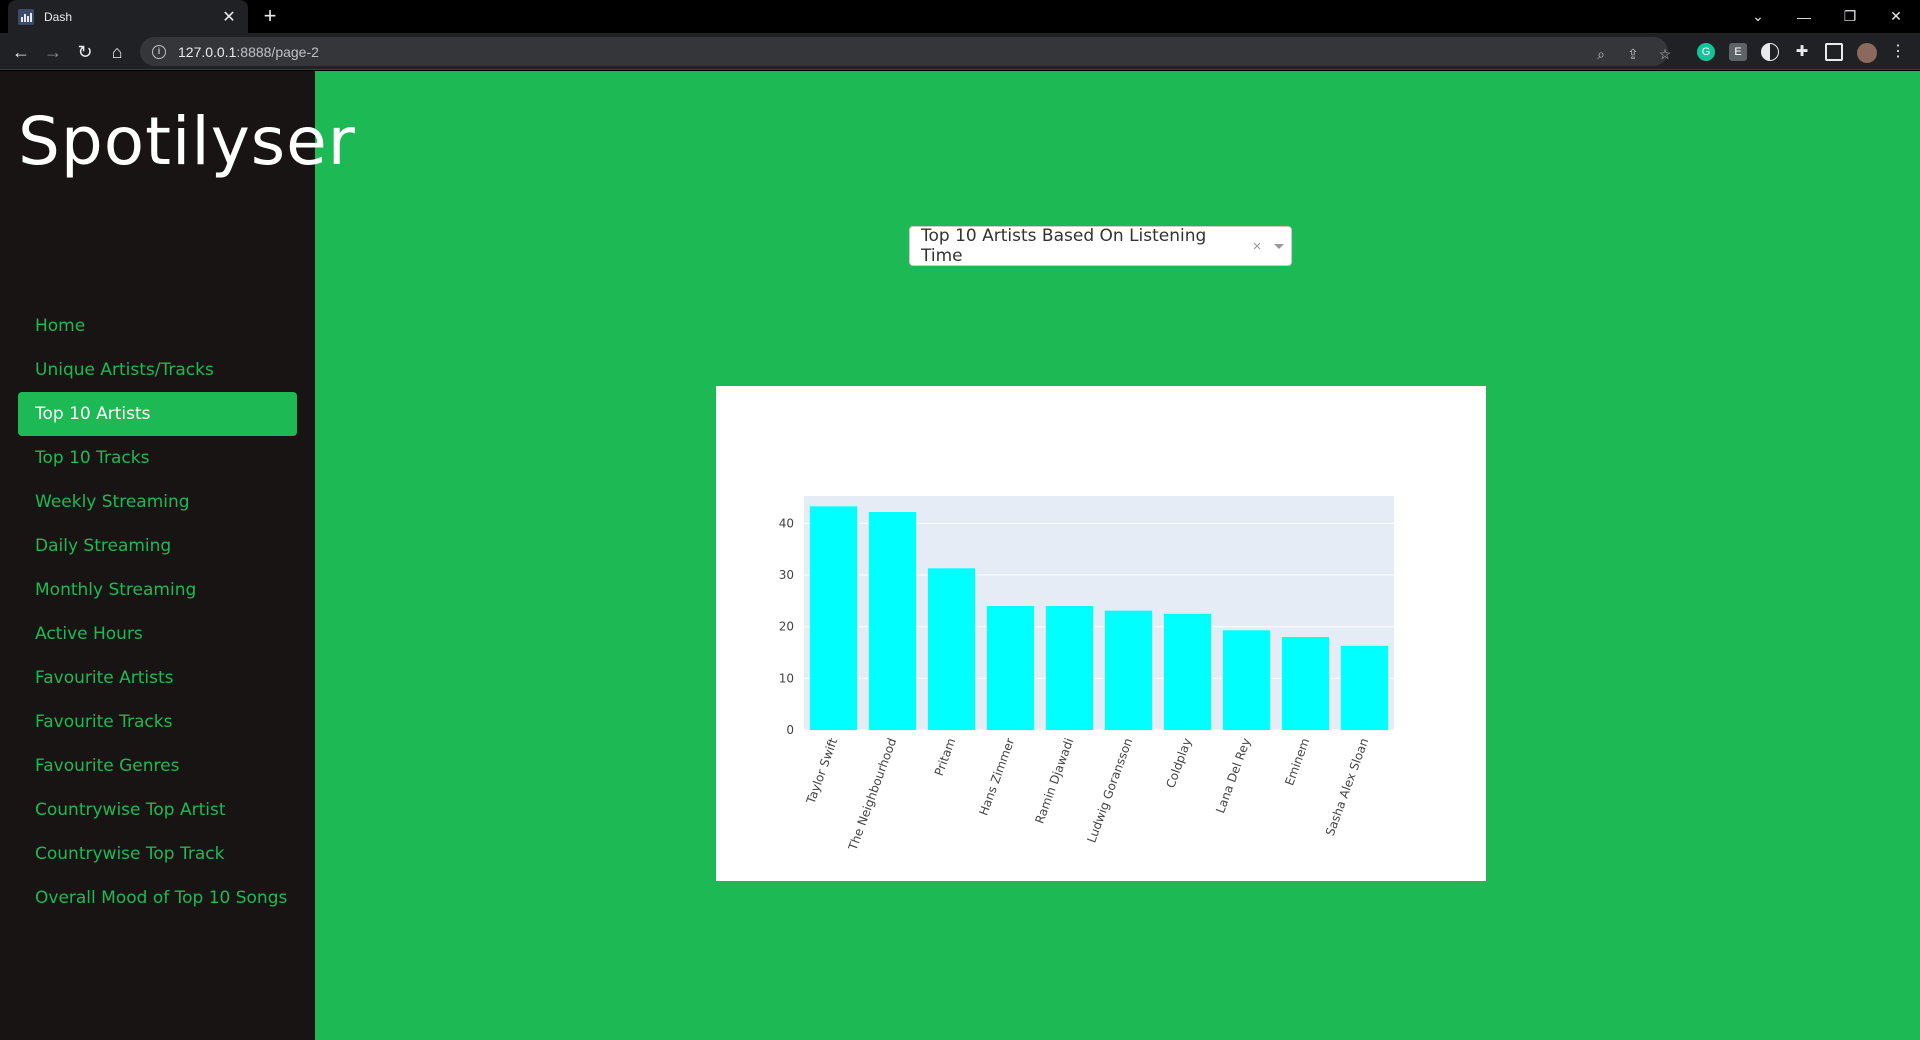 Image resolution: width=1920 pixels, height=1040 pixels. I want to click on sidebar-item-favourite-artists: Favourite Artists, so click(157, 678).